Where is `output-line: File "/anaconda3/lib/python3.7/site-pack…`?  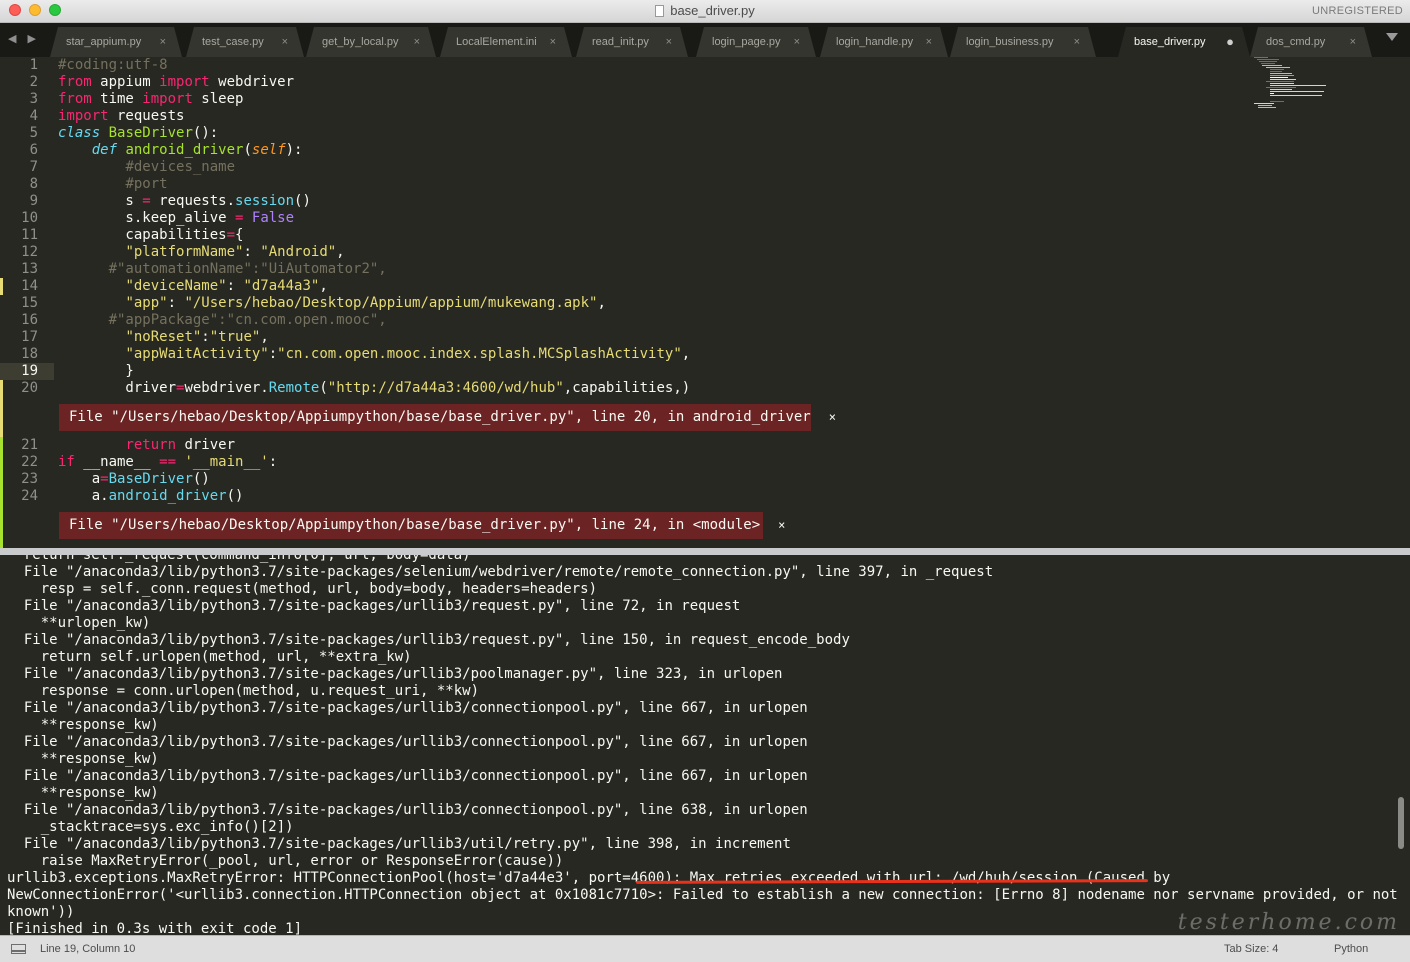 output-line: File "/anaconda3/lib/python3.7/site-pack… is located at coordinates (399, 844).